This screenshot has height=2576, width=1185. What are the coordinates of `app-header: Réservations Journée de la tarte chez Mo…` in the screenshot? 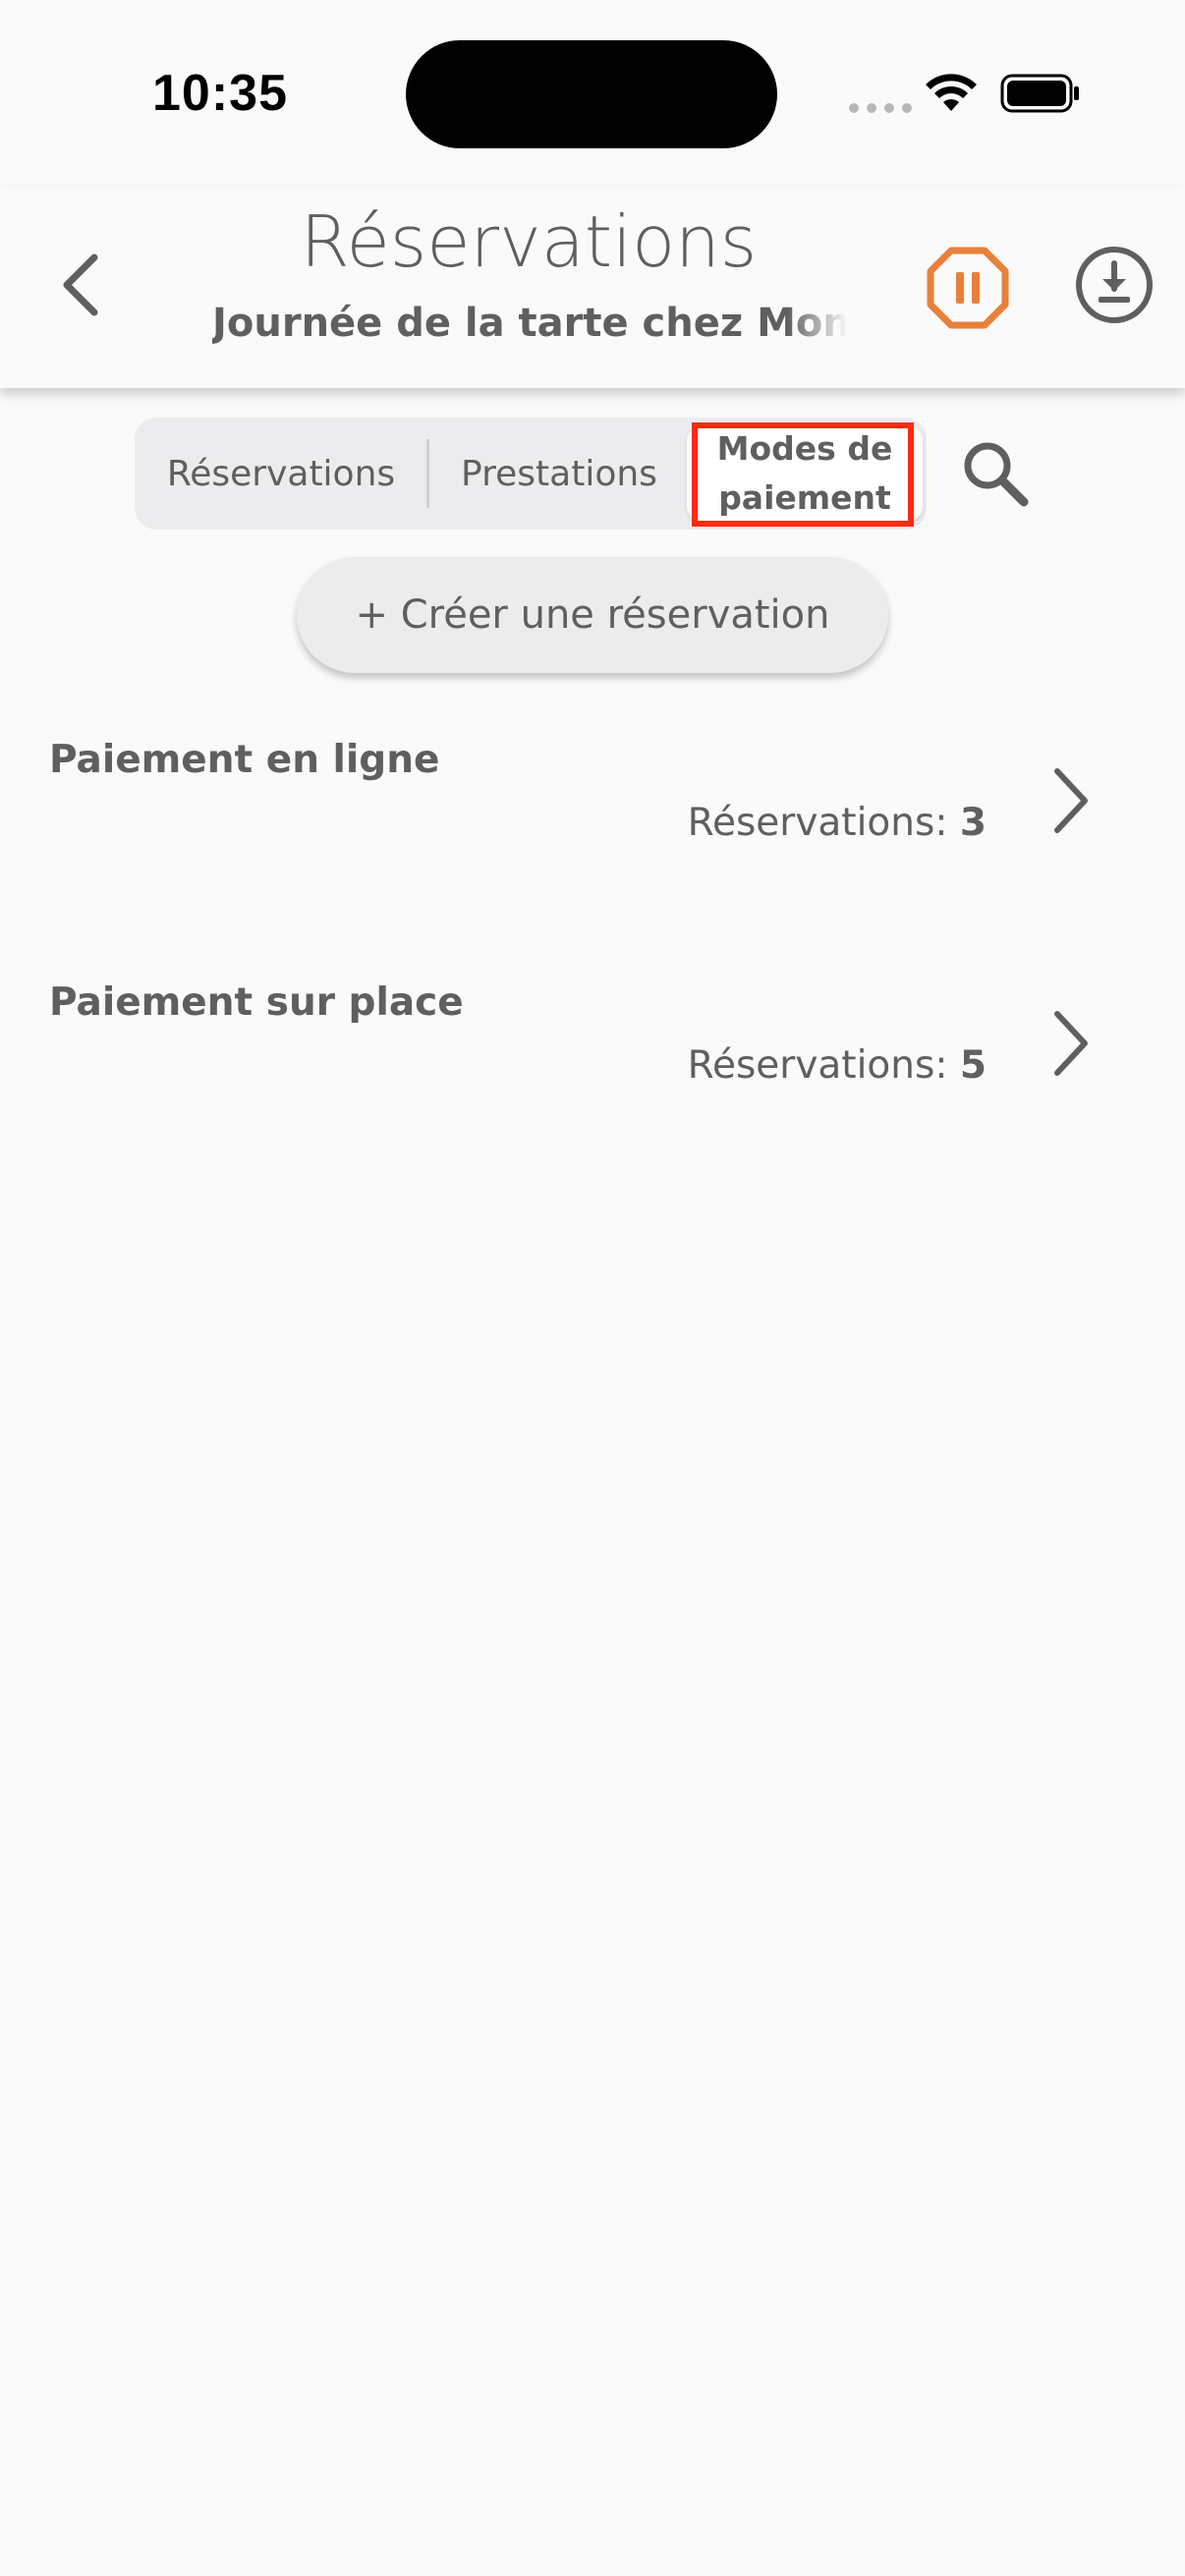 It's located at (592, 287).